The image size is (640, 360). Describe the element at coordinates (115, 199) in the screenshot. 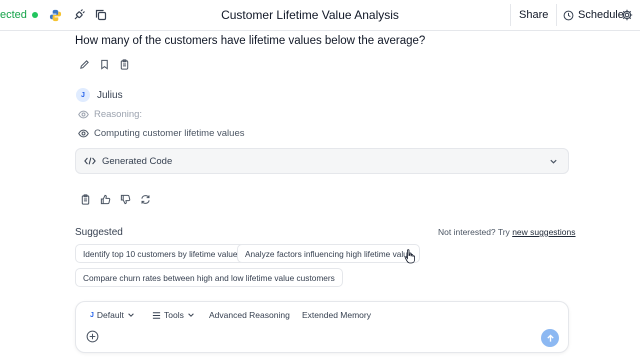

I see `response-actions` at that location.